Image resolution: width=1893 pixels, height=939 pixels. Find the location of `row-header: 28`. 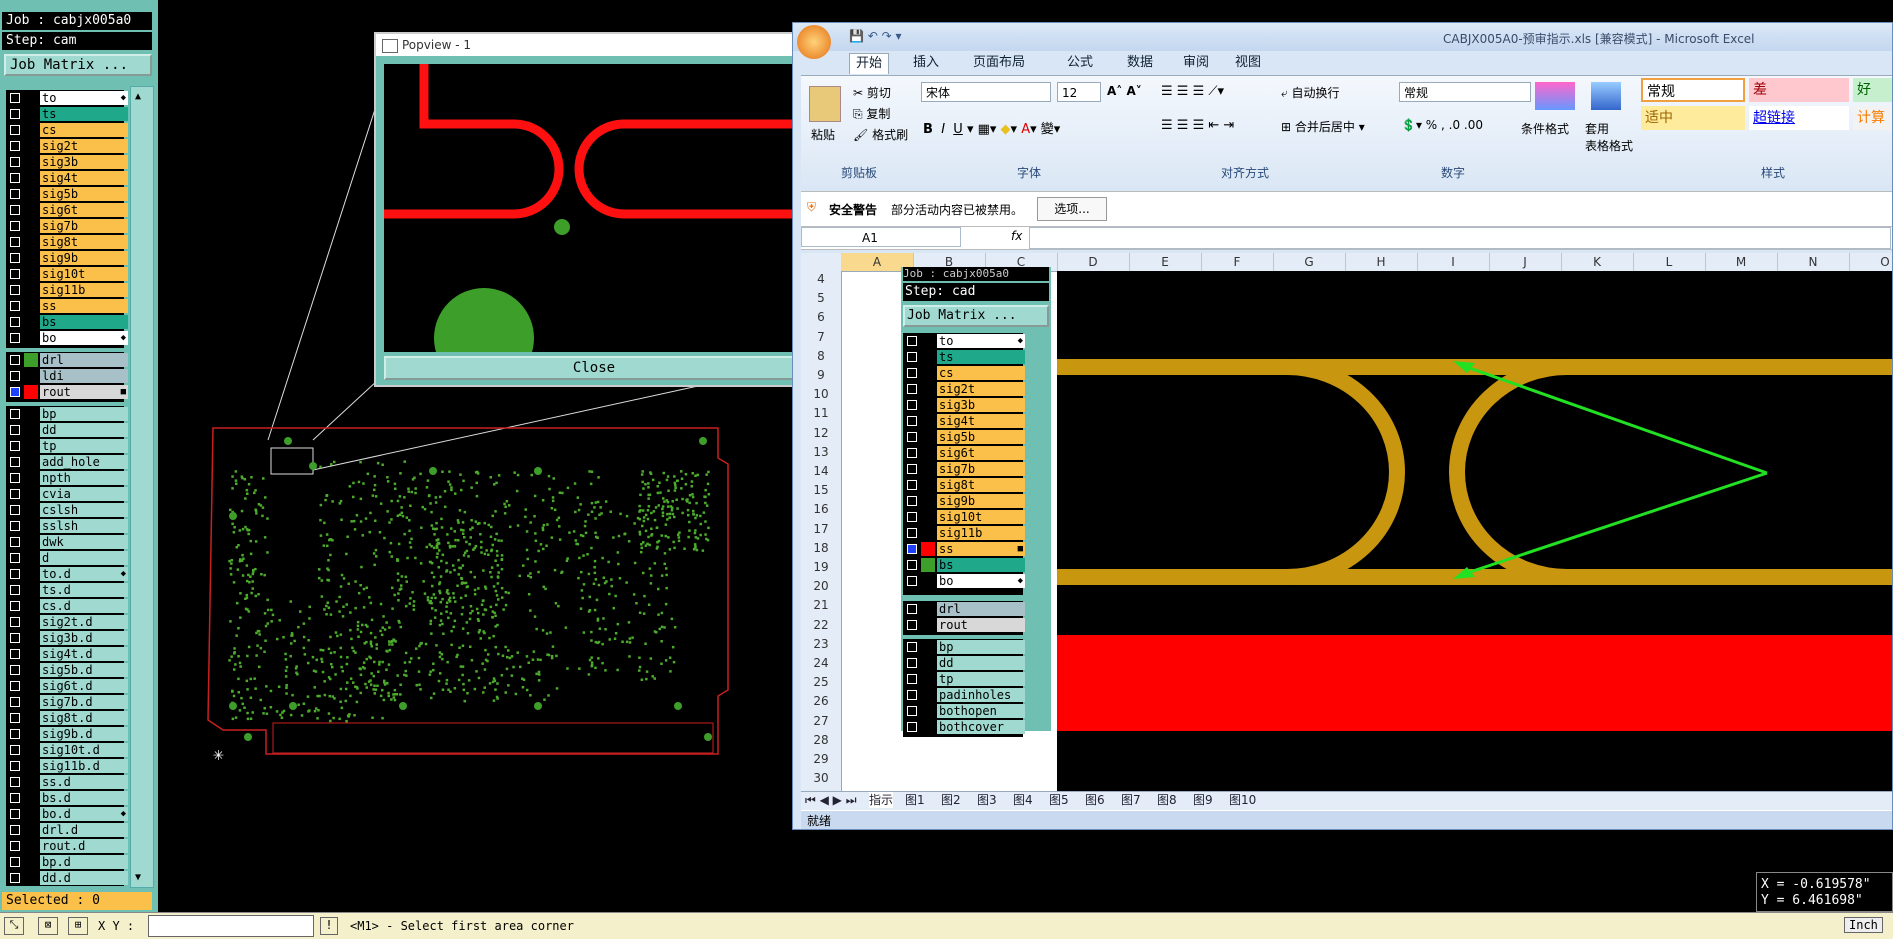

row-header: 28 is located at coordinates (821, 740).